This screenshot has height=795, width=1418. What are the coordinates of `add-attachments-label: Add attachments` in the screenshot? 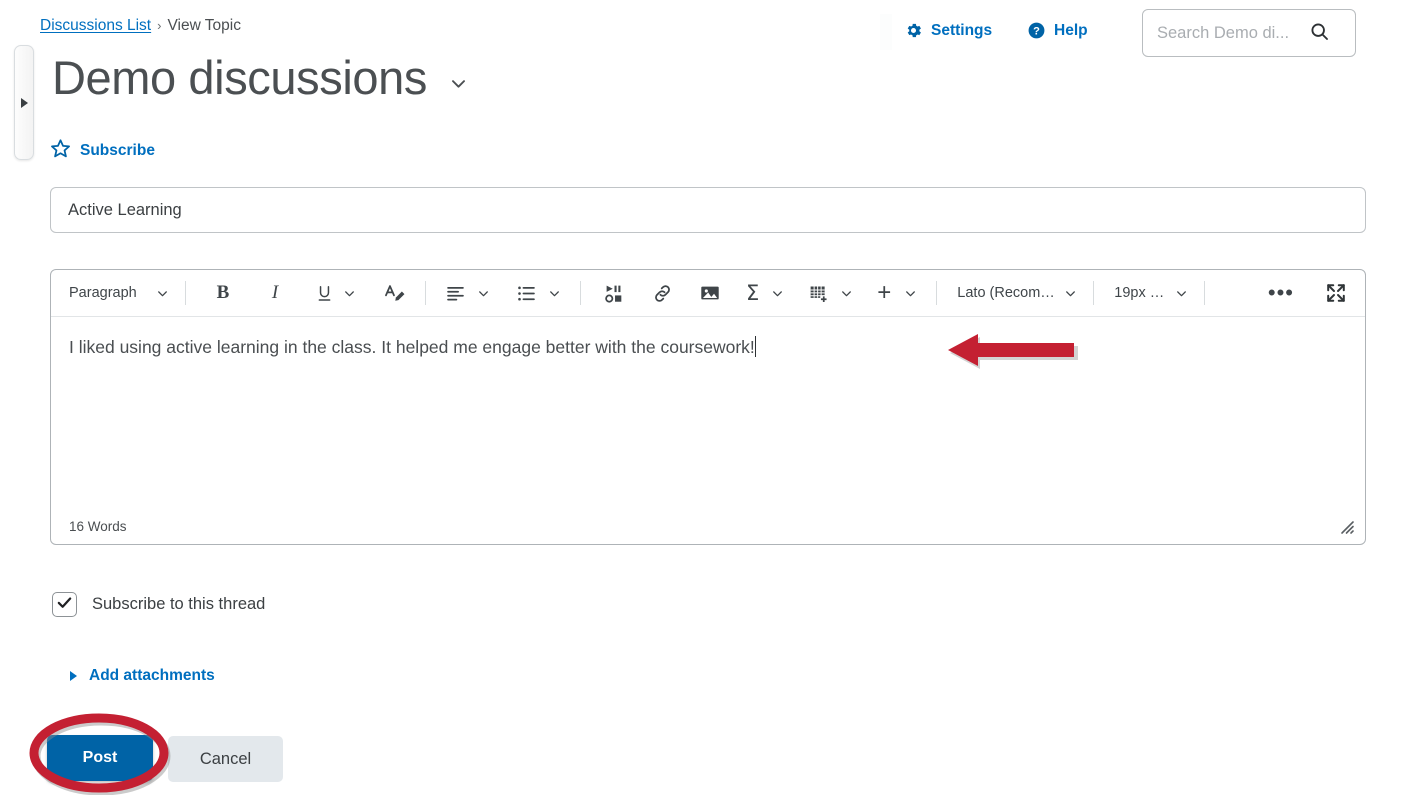 It's located at (152, 675).